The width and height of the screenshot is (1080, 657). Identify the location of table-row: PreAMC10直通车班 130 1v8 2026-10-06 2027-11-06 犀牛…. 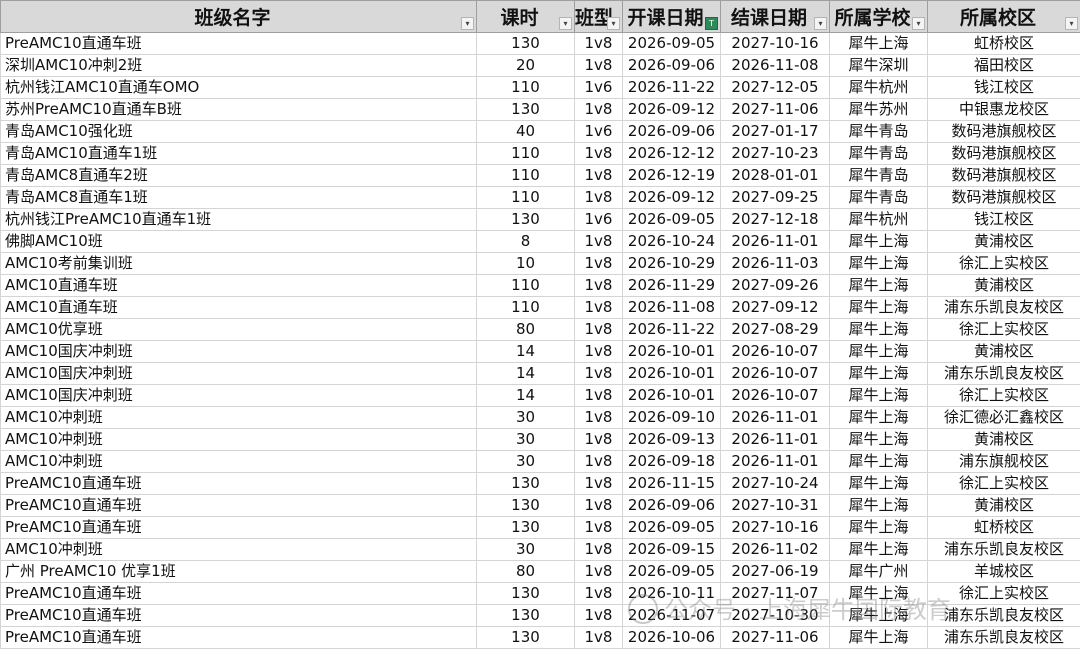
(540, 637).